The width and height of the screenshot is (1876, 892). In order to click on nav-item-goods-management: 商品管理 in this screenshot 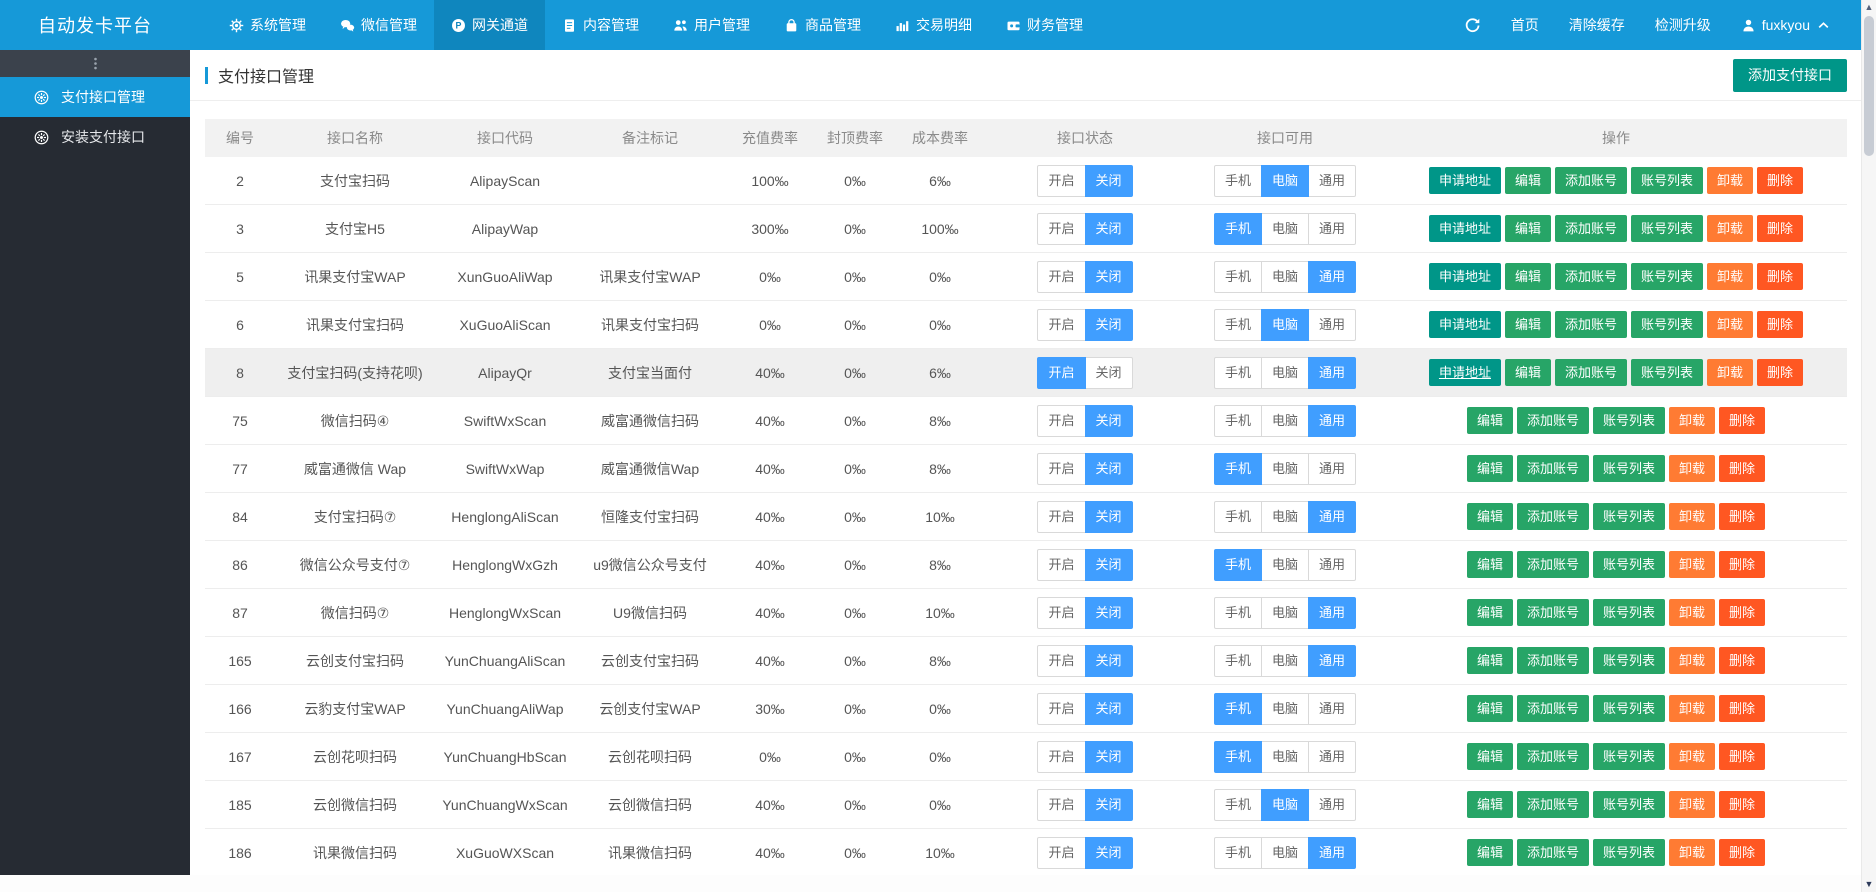, I will do `click(822, 25)`.